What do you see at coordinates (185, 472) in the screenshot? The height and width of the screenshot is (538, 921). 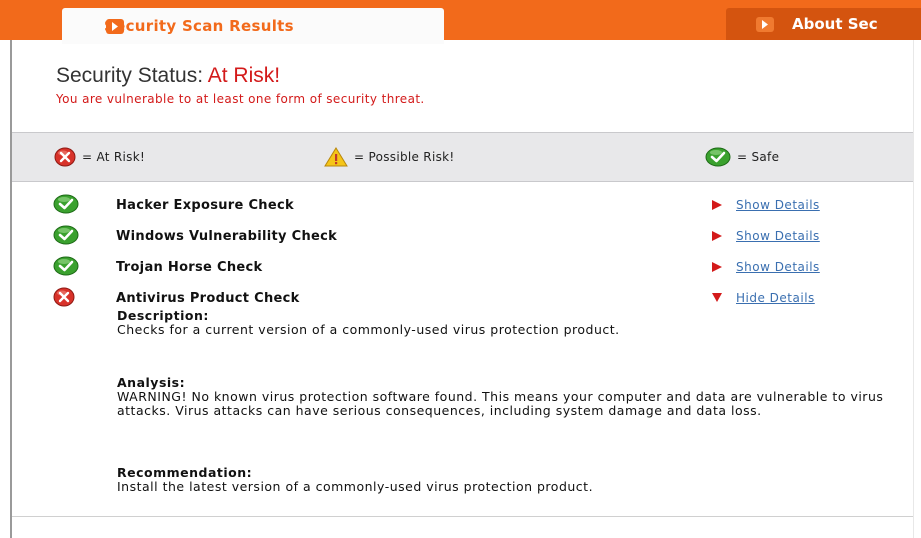 I see `recommendation-heading: Recommendation:` at bounding box center [185, 472].